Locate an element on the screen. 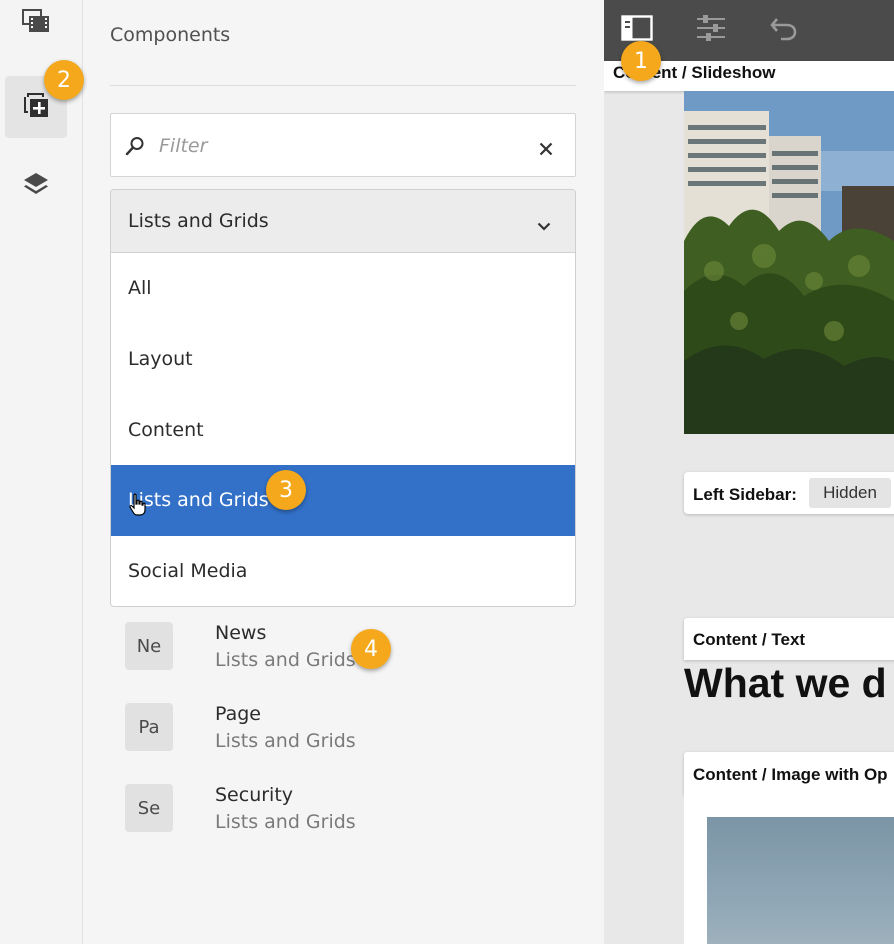 Image resolution: width=894 pixels, height=944 pixels. page-properties-button is located at coordinates (711, 30).